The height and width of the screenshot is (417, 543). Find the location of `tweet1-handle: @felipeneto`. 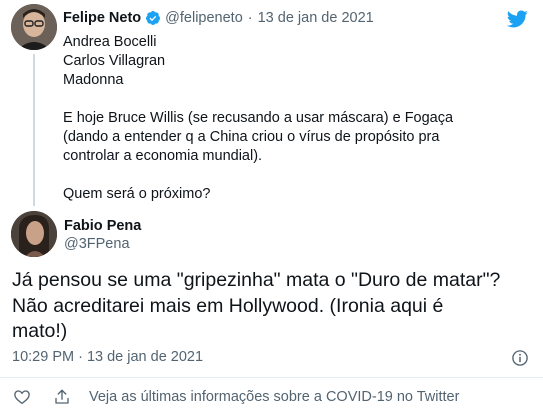

tweet1-handle: @felipeneto is located at coordinates (204, 18).